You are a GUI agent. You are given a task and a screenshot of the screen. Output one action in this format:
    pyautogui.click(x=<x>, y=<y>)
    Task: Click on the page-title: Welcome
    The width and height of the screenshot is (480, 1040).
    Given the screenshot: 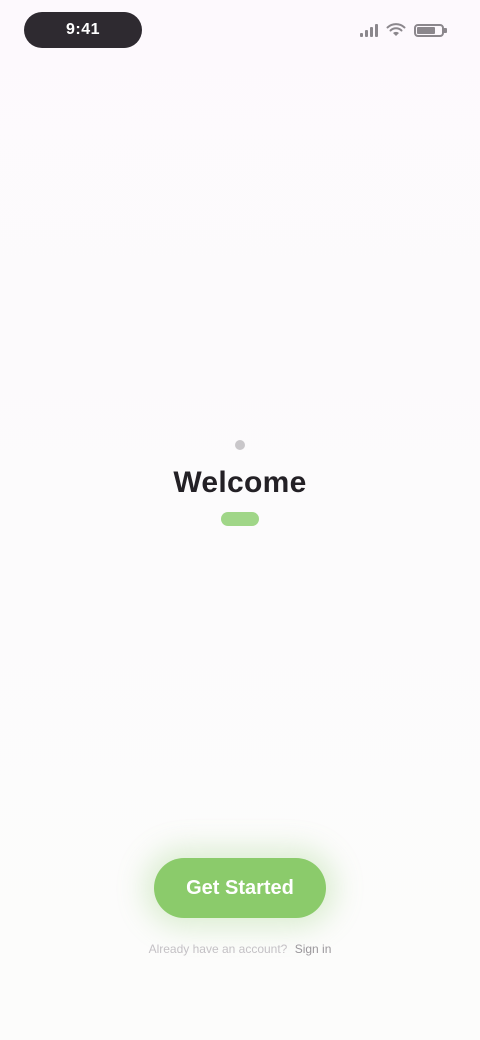 What is the action you would take?
    pyautogui.click(x=240, y=482)
    